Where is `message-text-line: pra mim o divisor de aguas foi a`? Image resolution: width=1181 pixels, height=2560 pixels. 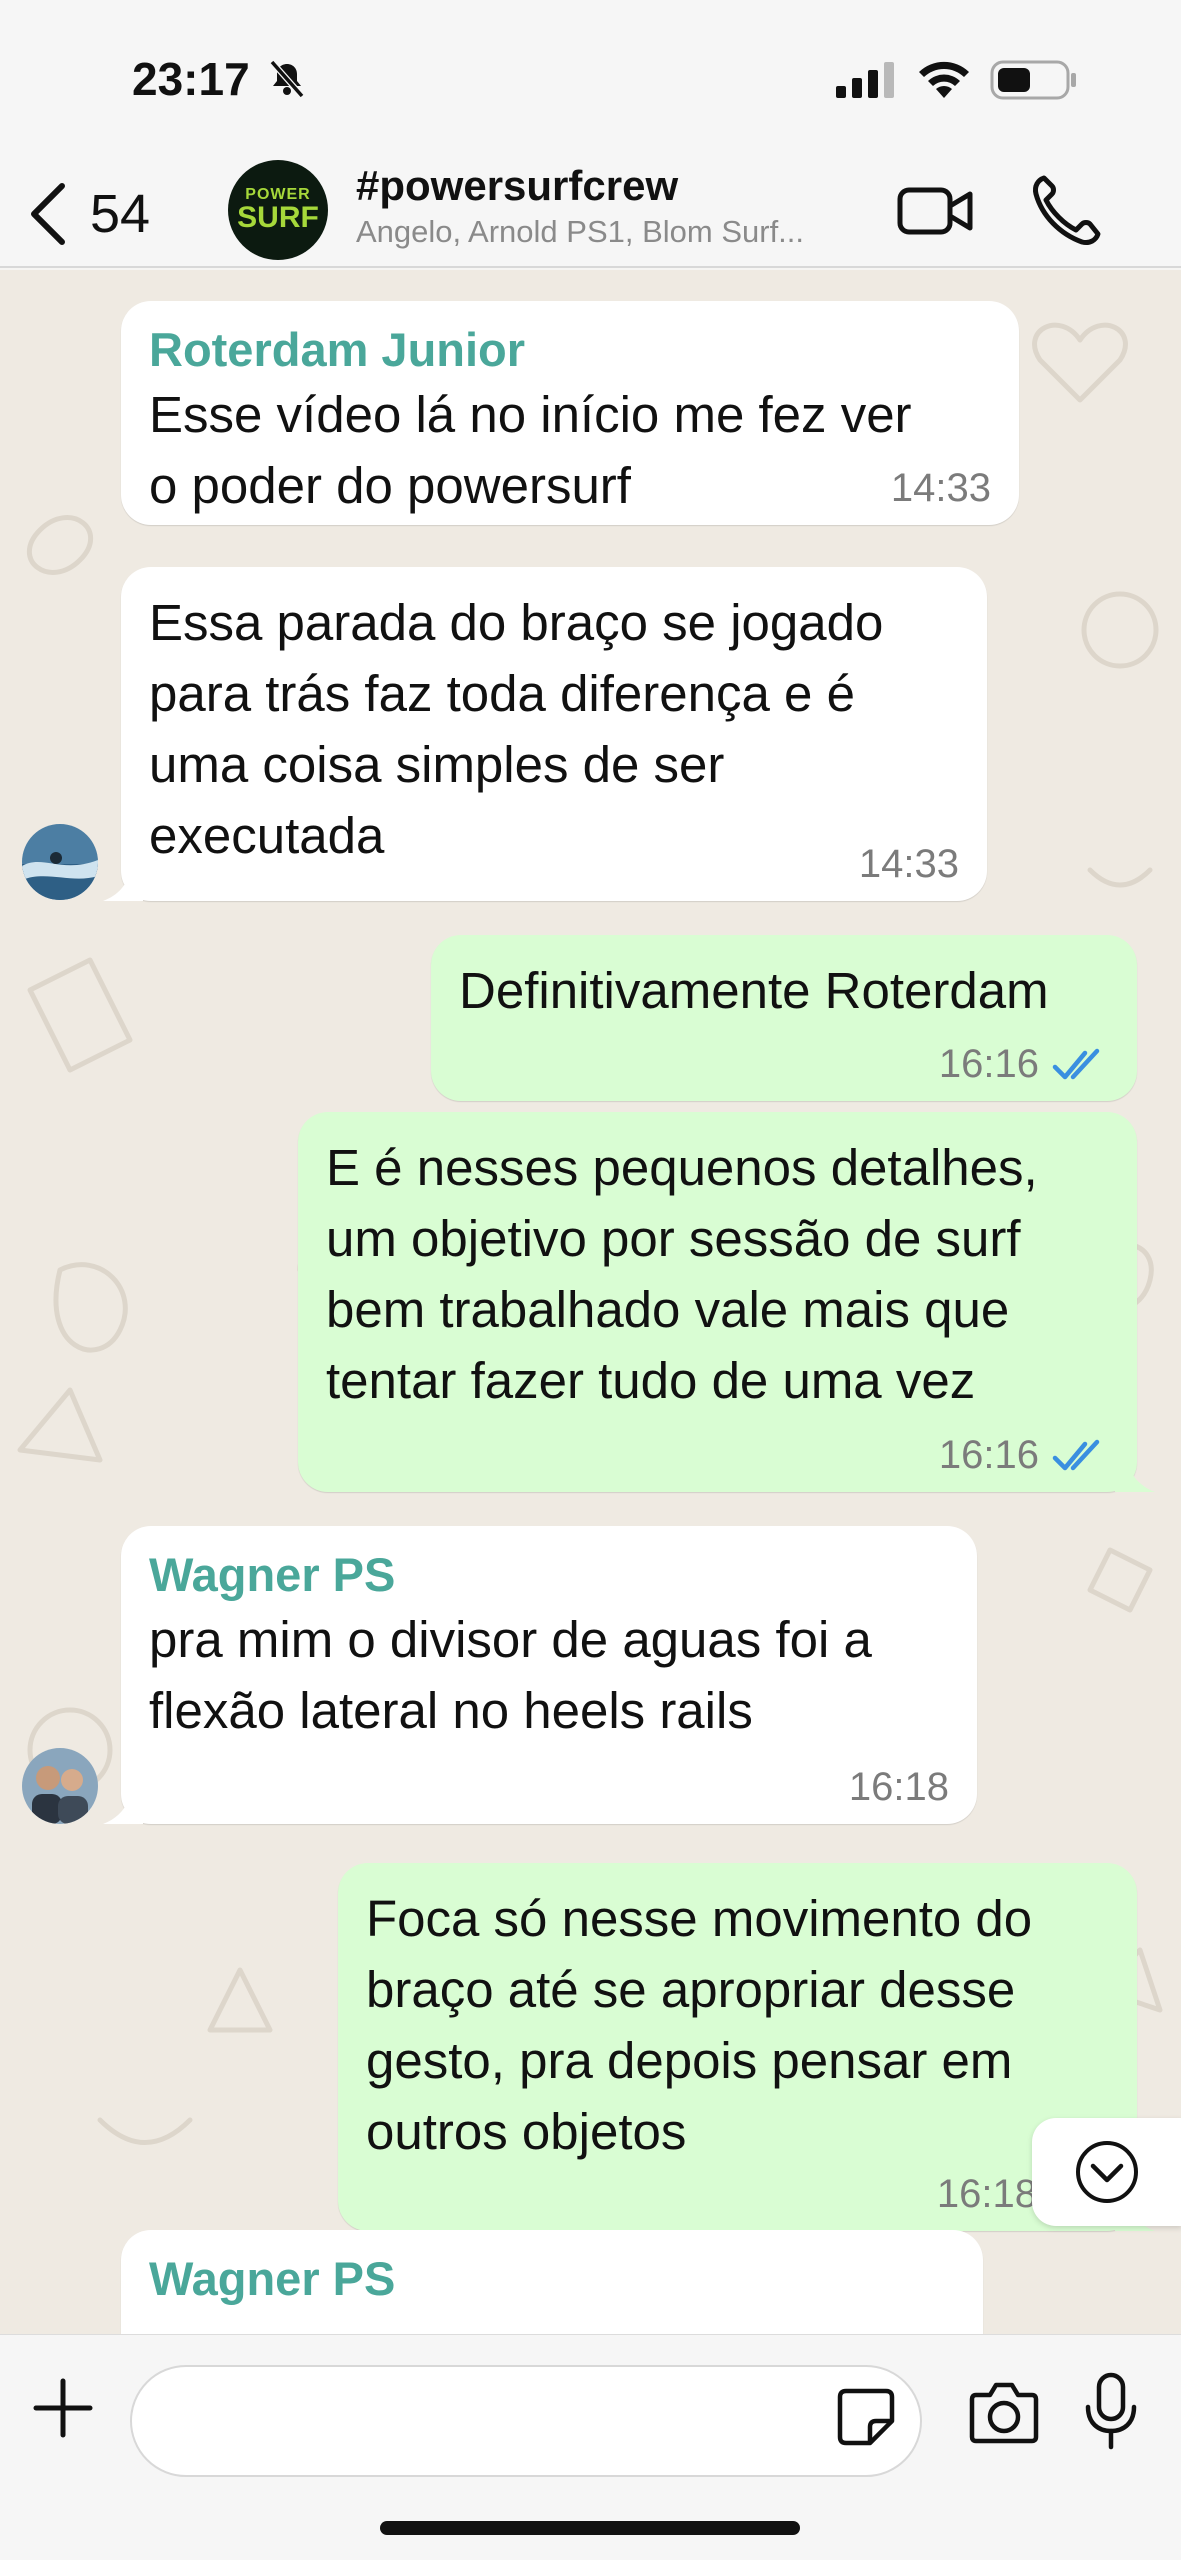
message-text-line: pra mim o divisor de aguas foi a is located at coordinates (510, 1639).